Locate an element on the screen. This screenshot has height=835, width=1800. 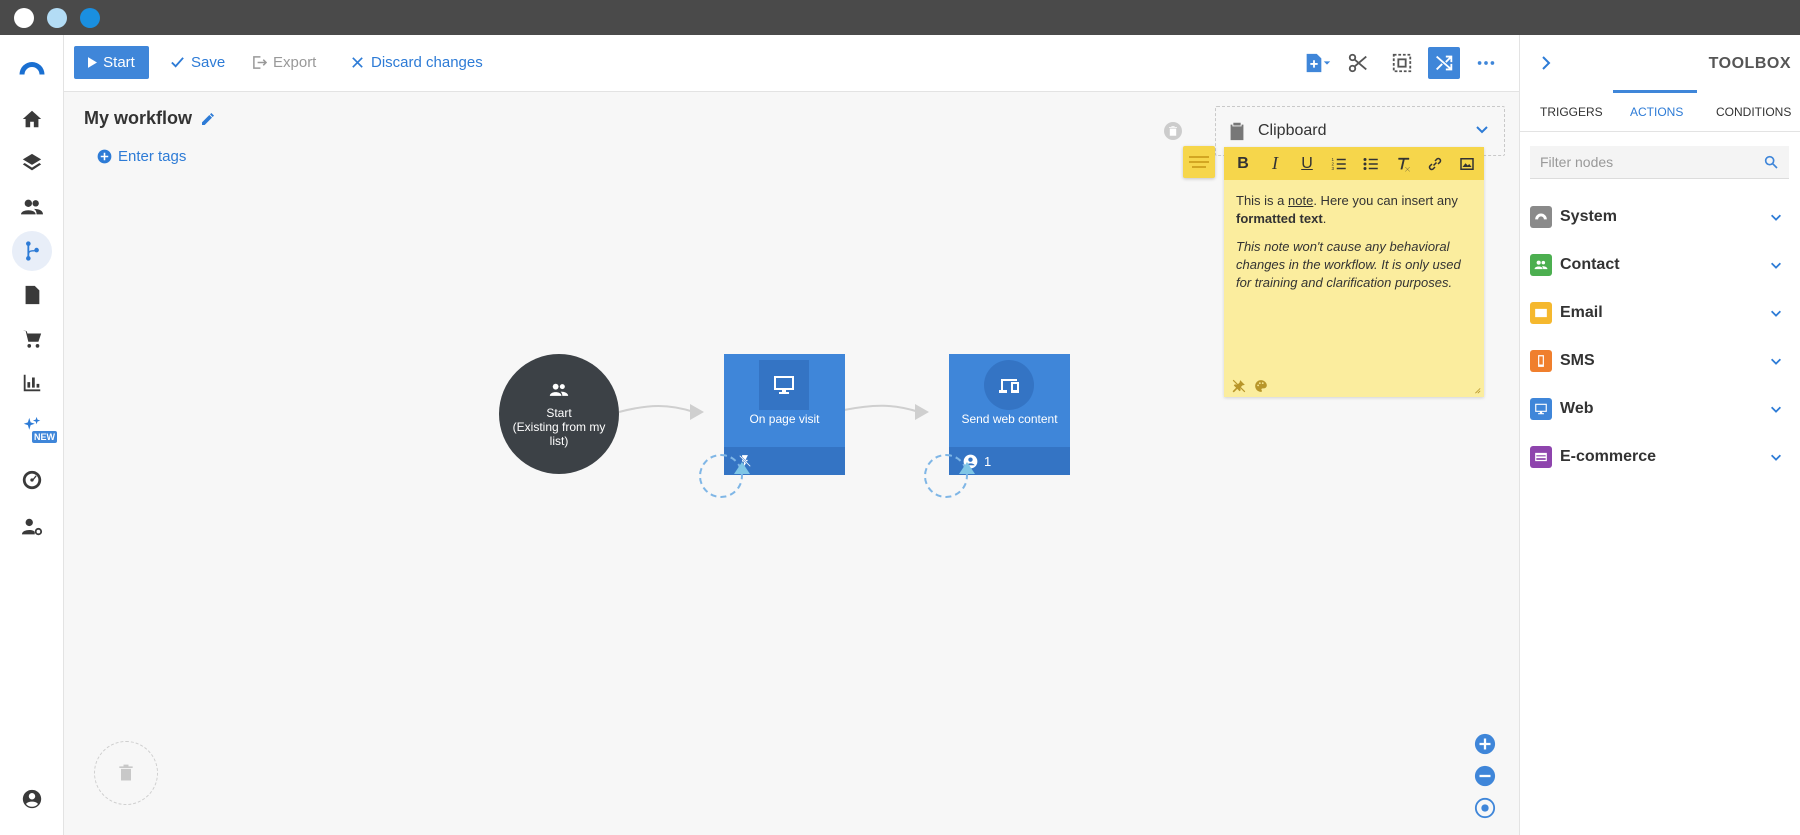
check-icon is located at coordinates (177, 62).